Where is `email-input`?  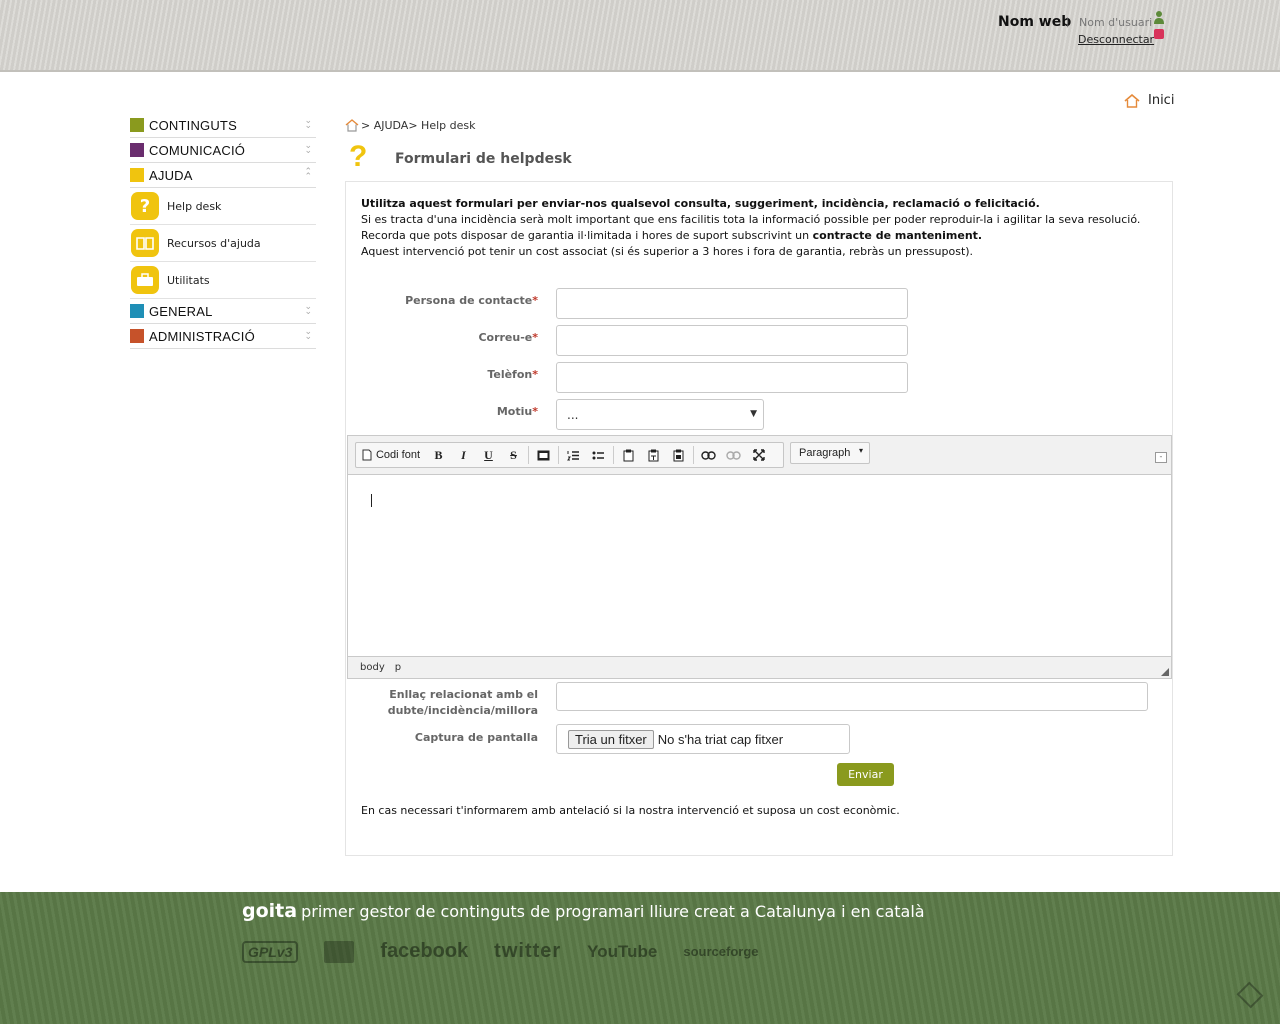
email-input is located at coordinates (732, 340).